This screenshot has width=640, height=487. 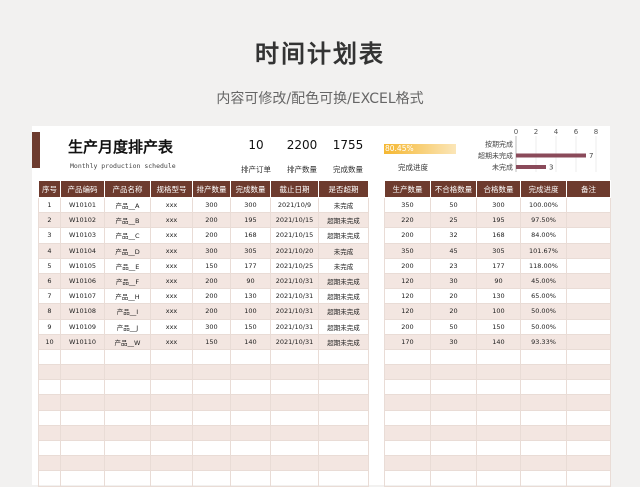 What do you see at coordinates (543, 296) in the screenshot?
I see `quality-cell: 65.00%` at bounding box center [543, 296].